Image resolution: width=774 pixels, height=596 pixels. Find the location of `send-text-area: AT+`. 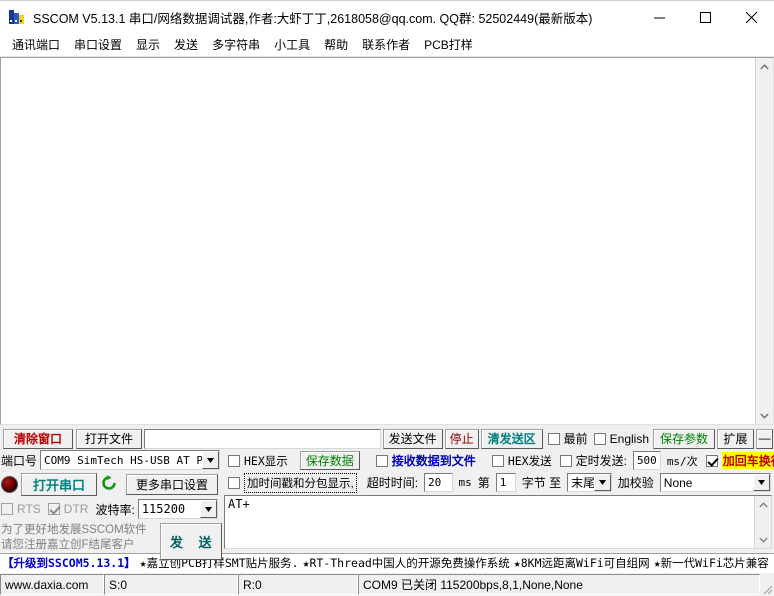

send-text-area: AT+ is located at coordinates (498, 522).